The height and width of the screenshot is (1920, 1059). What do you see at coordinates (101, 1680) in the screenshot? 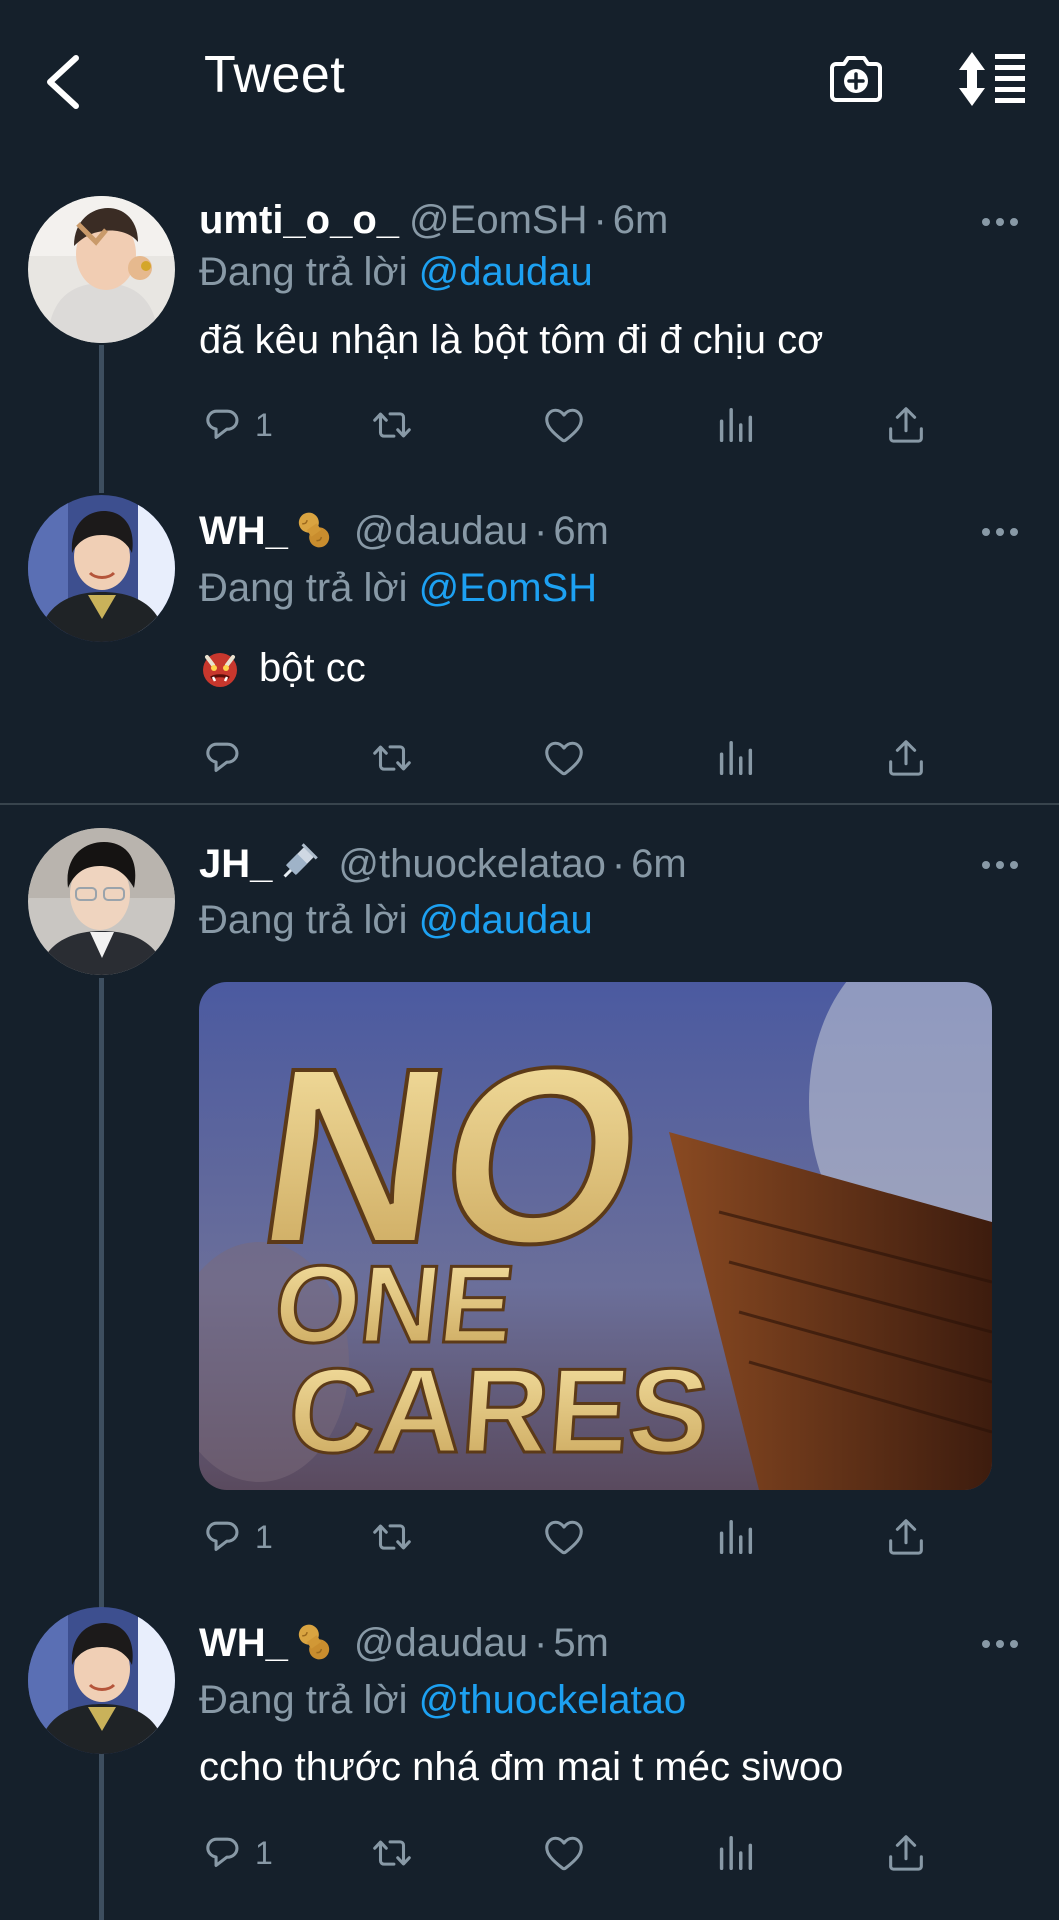
I see `avatar` at bounding box center [101, 1680].